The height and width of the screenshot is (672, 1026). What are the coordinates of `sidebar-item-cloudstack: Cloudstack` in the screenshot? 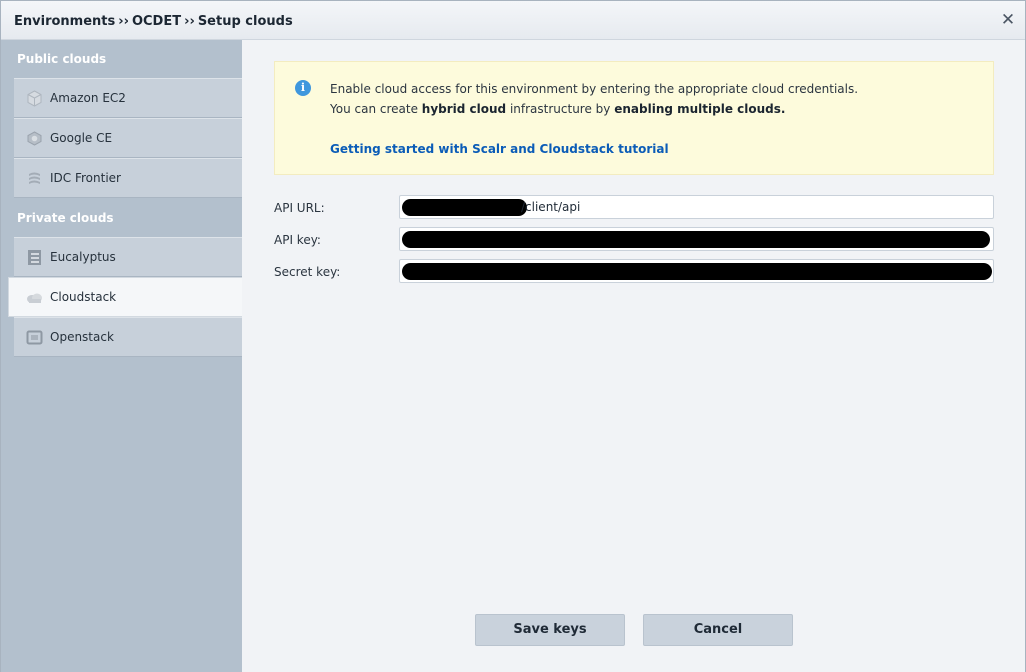 It's located at (125, 297).